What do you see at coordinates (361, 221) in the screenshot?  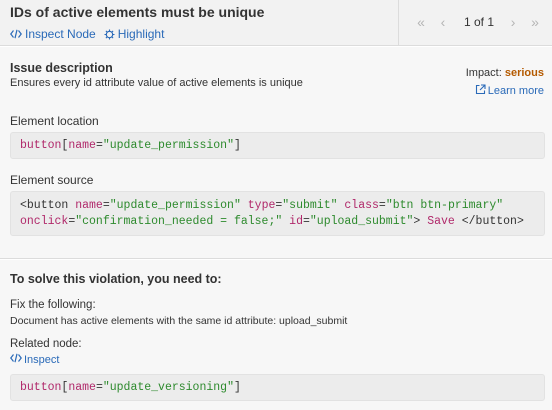 I see `code-value: "upload_submit"` at bounding box center [361, 221].